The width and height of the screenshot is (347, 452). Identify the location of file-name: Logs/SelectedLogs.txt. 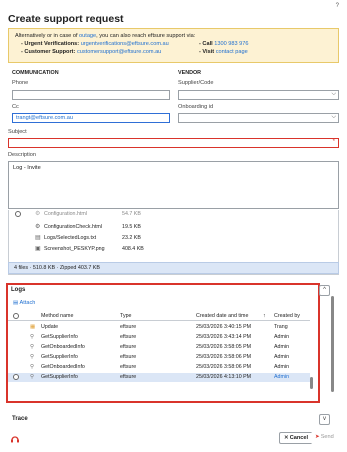
(70, 237).